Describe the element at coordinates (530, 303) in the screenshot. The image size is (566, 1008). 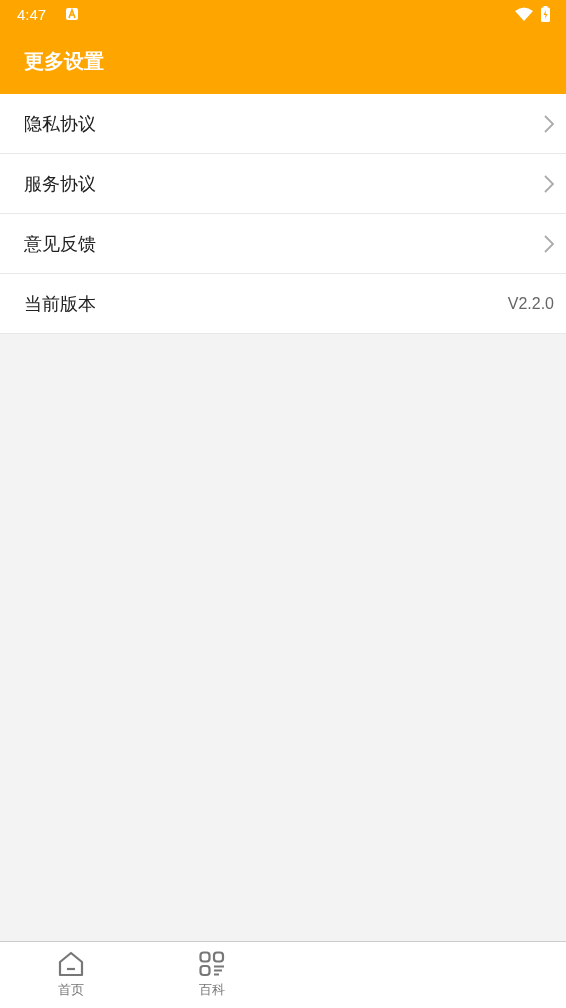
I see `version-value: V2.2.0` at that location.